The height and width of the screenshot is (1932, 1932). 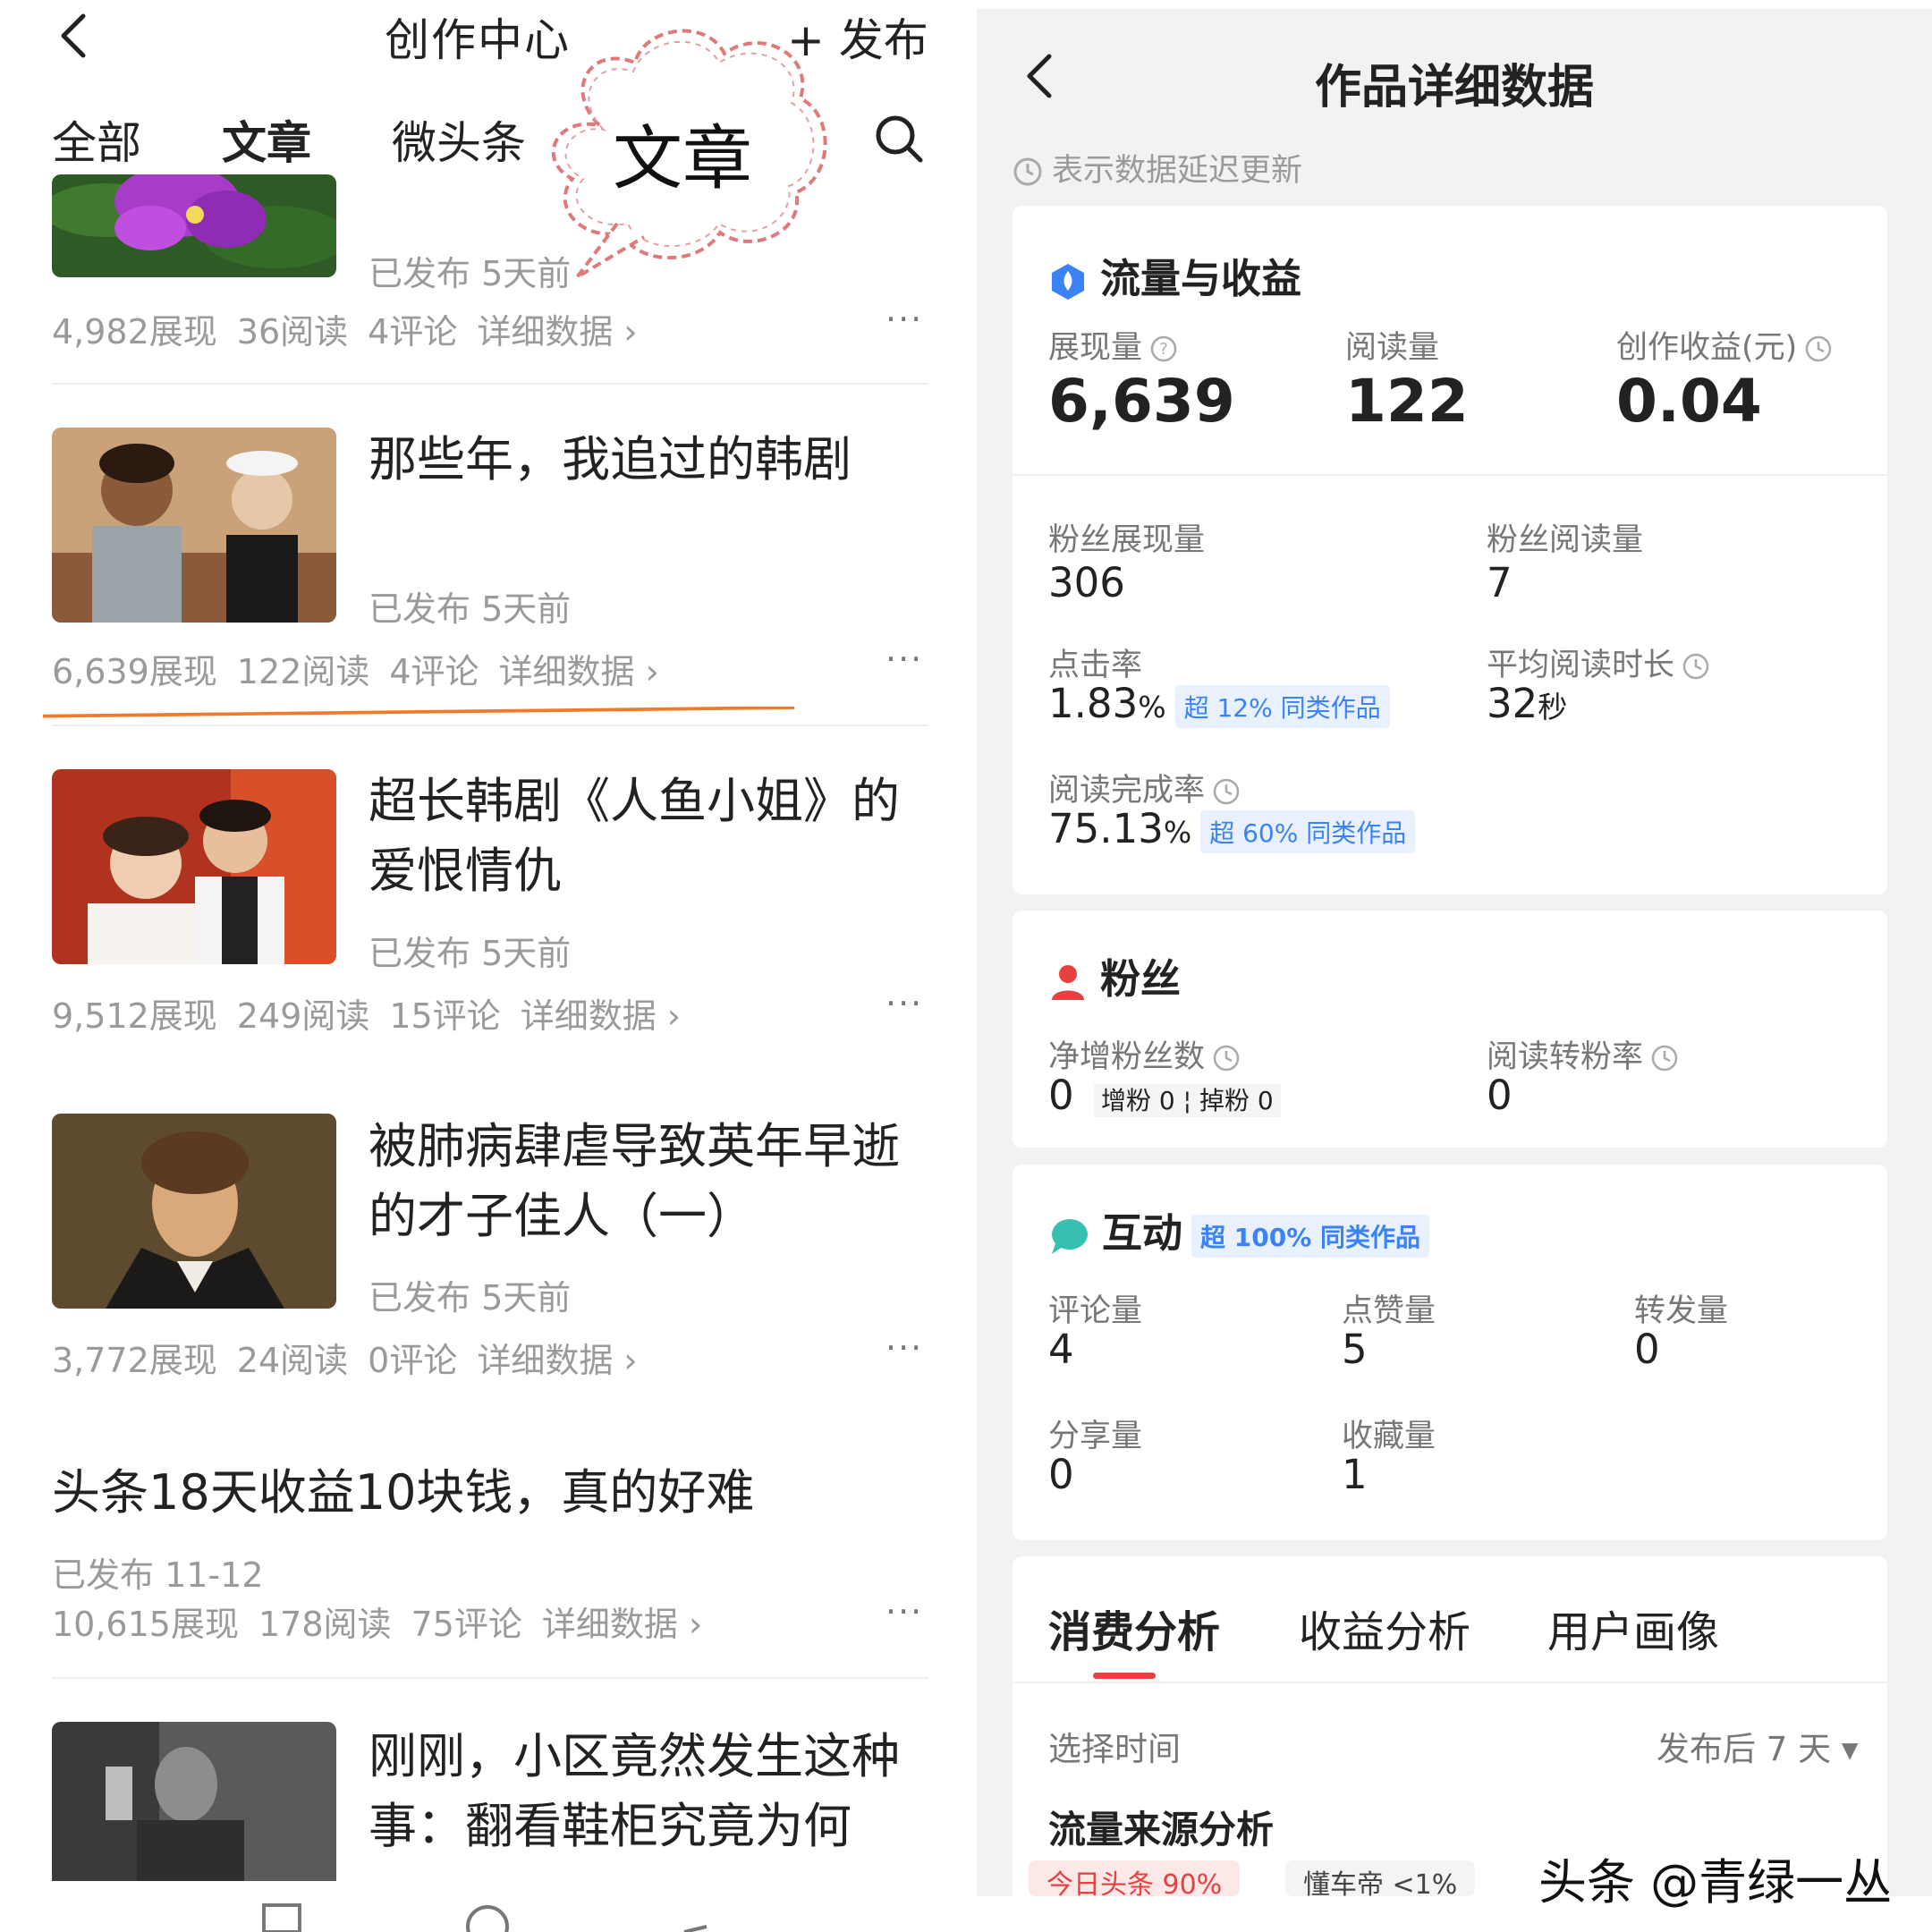 I want to click on fans-card: 粉丝 净增粉丝数 0 增粉 0 ¦ 掉粉 0 阅读转粉率 0, so click(x=1450, y=1029).